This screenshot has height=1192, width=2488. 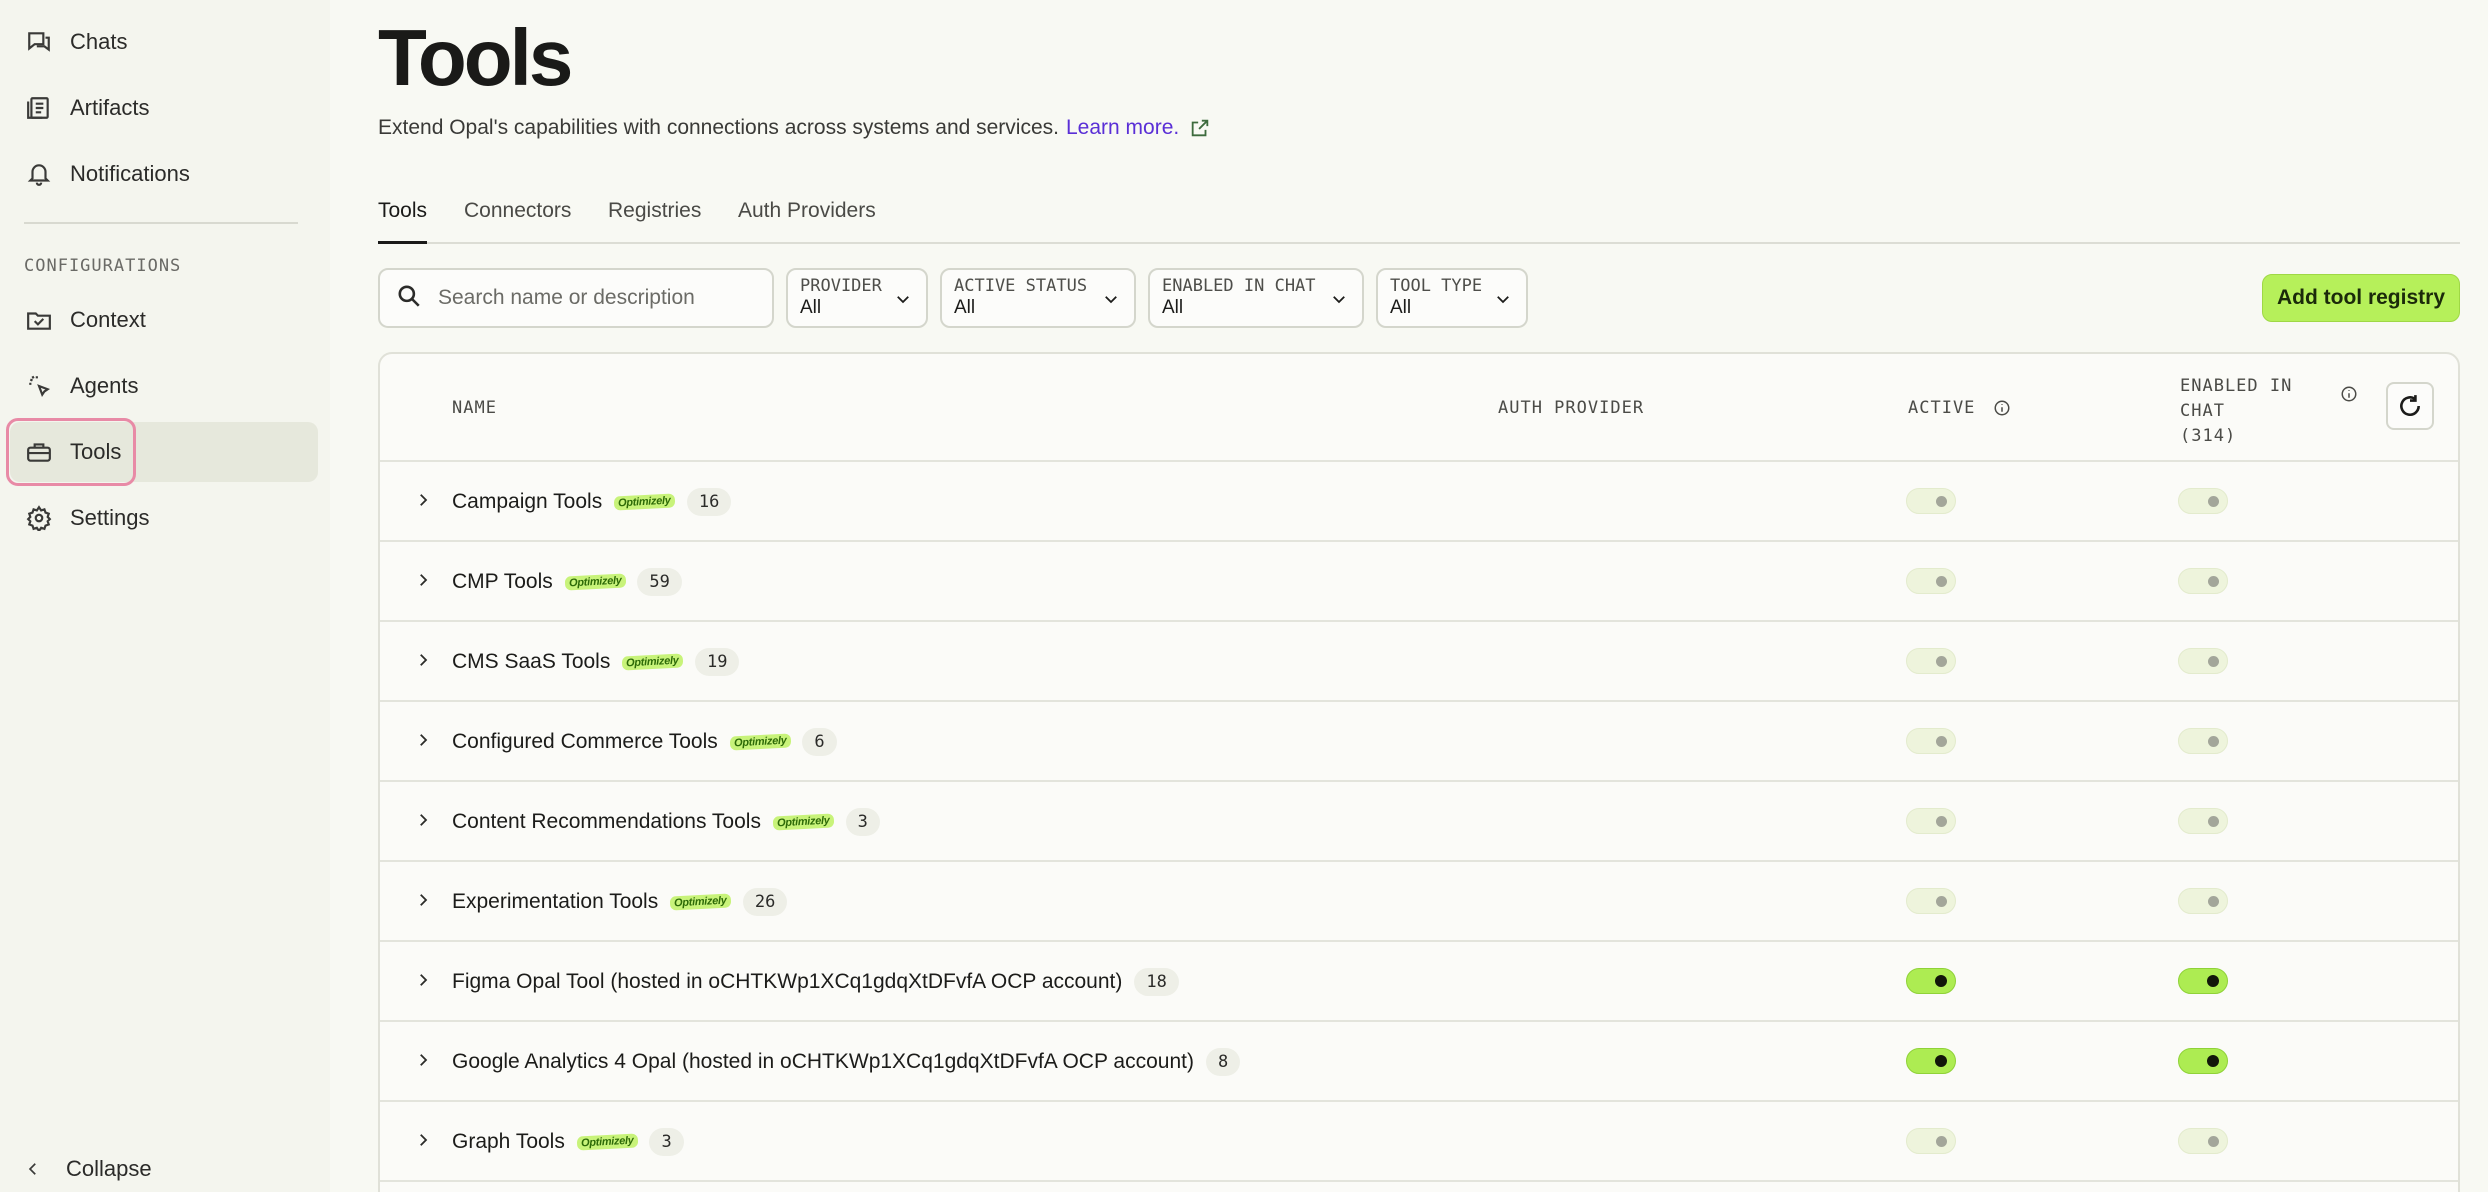 I want to click on tab-tools: Tools, so click(x=403, y=220).